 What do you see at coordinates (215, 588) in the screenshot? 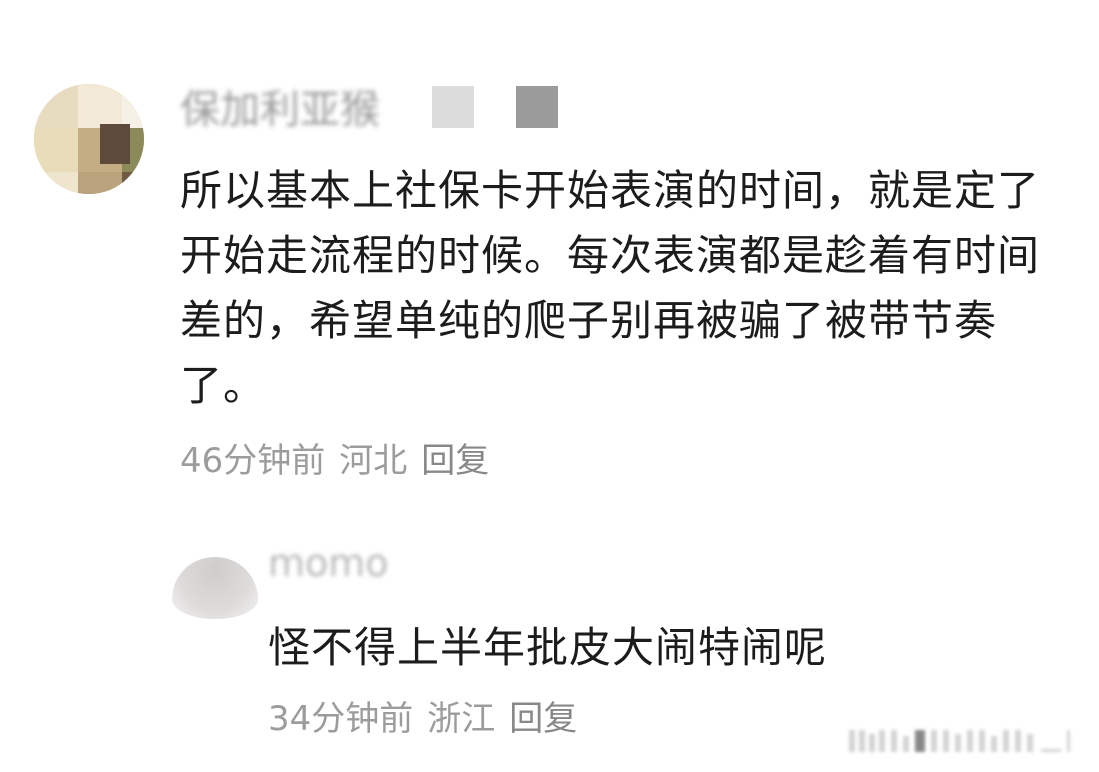
I see `reply-avatar` at bounding box center [215, 588].